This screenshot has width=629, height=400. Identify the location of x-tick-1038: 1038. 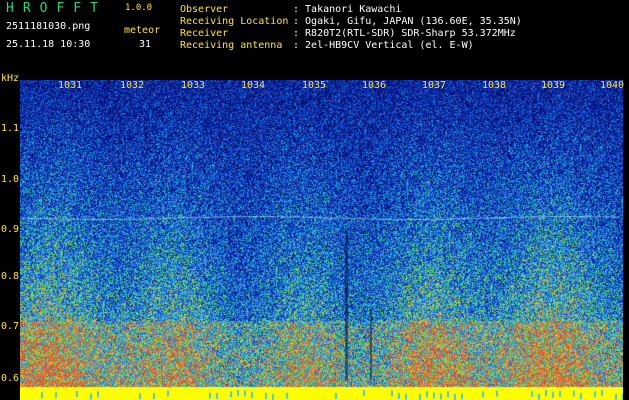
(494, 85).